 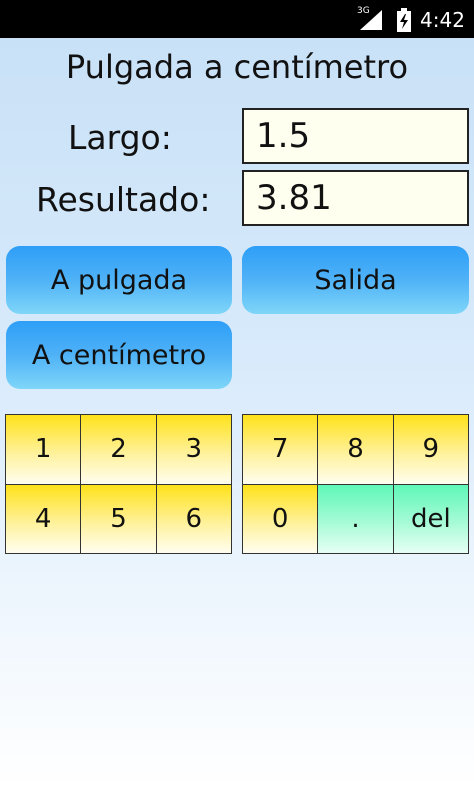 I want to click on keypad-left: 1 2 3 4 5 6, so click(x=118, y=484).